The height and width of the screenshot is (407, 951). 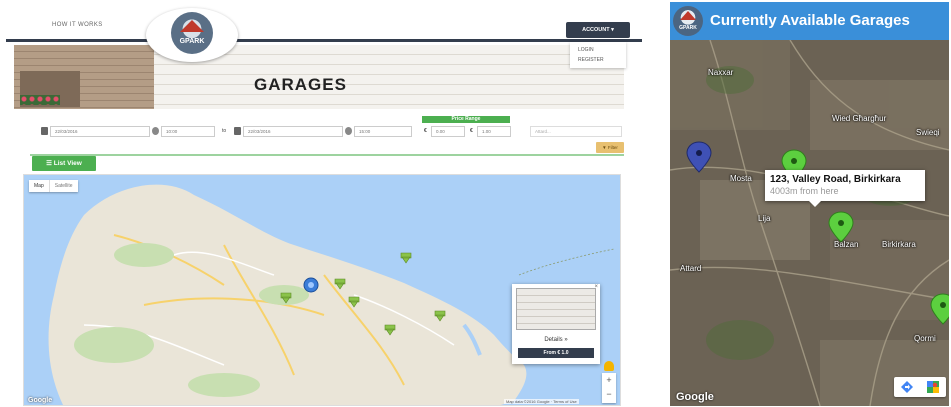 I want to click on map-label: Birkirkara, so click(x=899, y=244).